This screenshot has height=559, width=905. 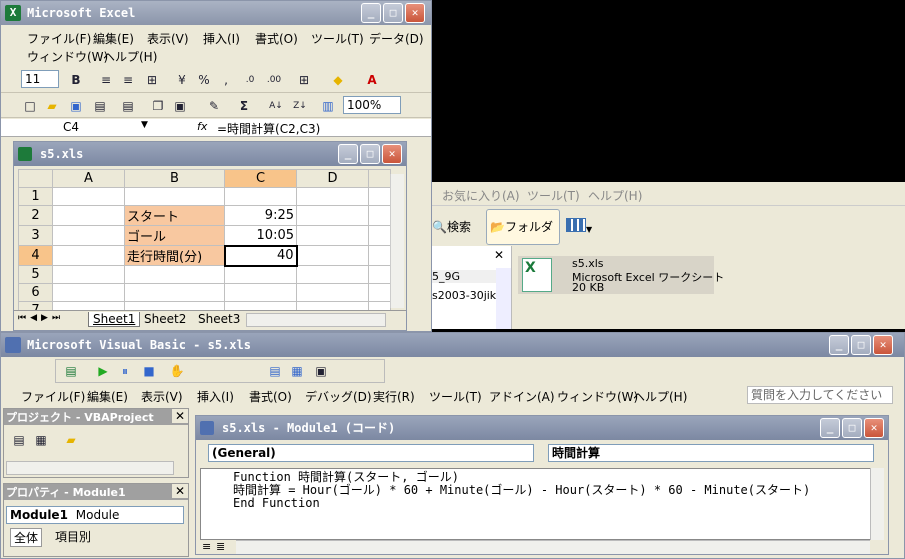 What do you see at coordinates (204, 80) in the screenshot?
I see `percent-icon: %` at bounding box center [204, 80].